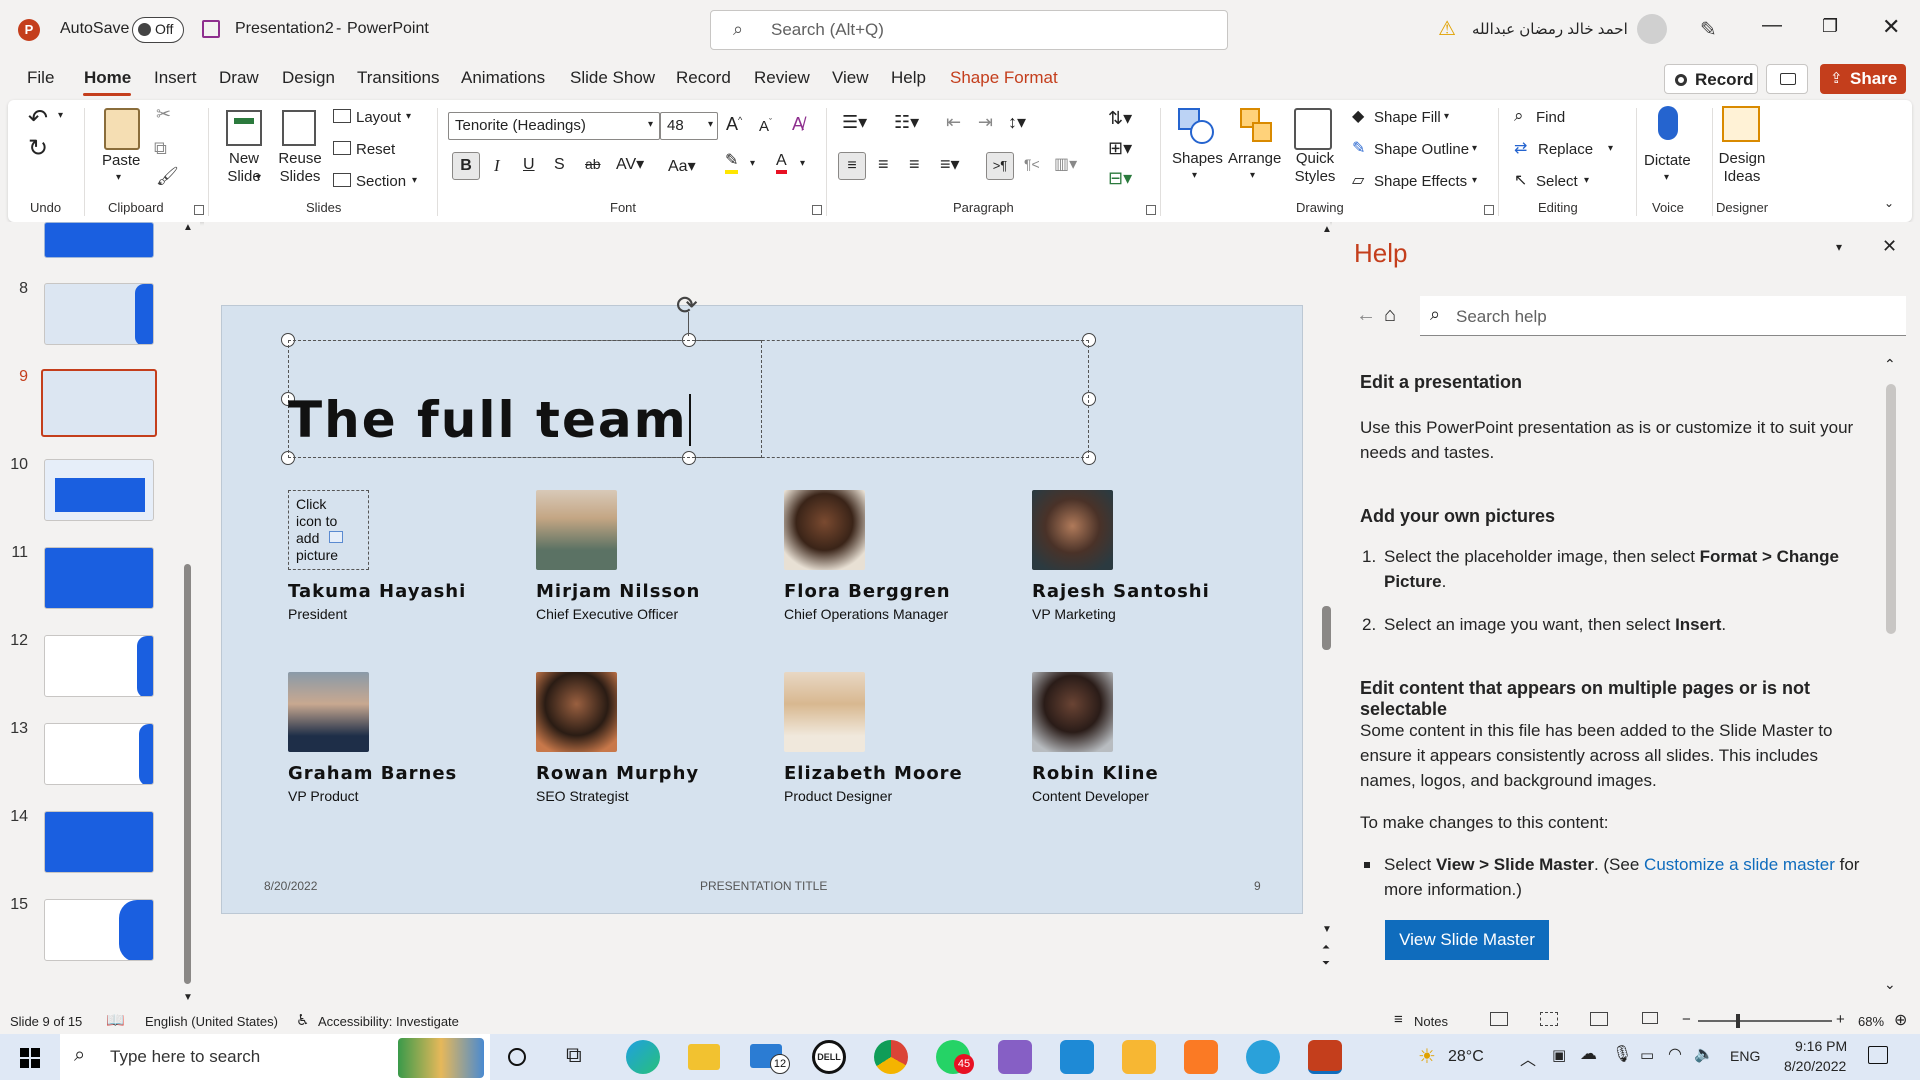  I want to click on decrease-indent-icon: ⇤, so click(953, 122).